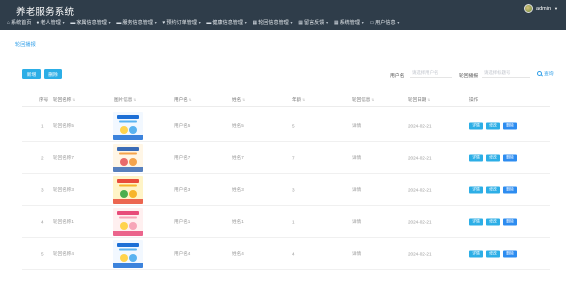  I want to click on cell-index: 3, so click(42, 189).